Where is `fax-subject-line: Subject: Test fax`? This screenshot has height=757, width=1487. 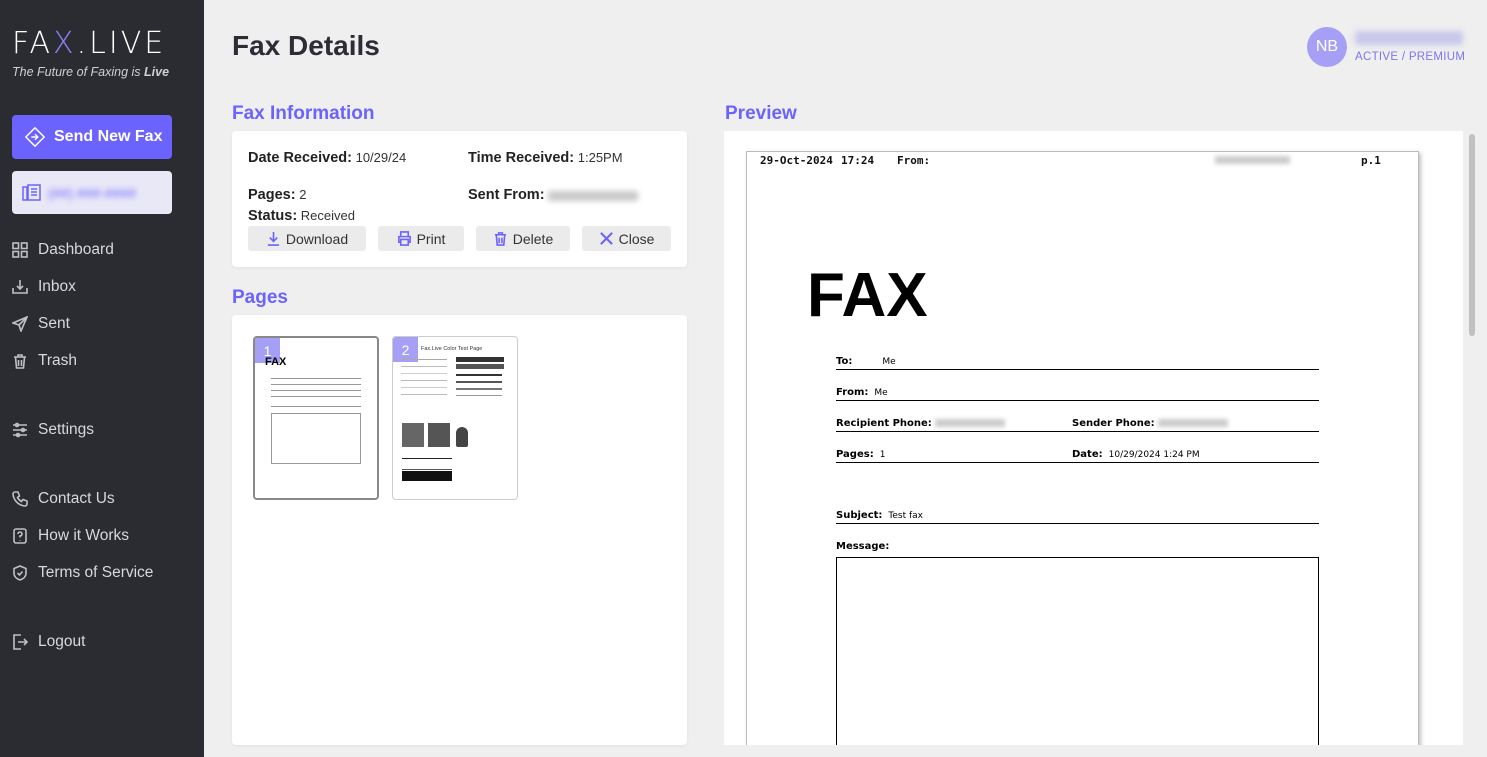
fax-subject-line: Subject: Test fax is located at coordinates (1077, 517).